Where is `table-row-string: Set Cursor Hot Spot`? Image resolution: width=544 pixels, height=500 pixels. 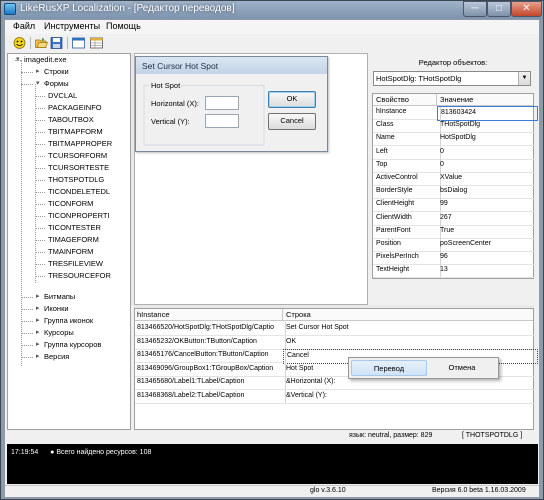
table-row-string: Set Cursor Hot Spot is located at coordinates (409, 329).